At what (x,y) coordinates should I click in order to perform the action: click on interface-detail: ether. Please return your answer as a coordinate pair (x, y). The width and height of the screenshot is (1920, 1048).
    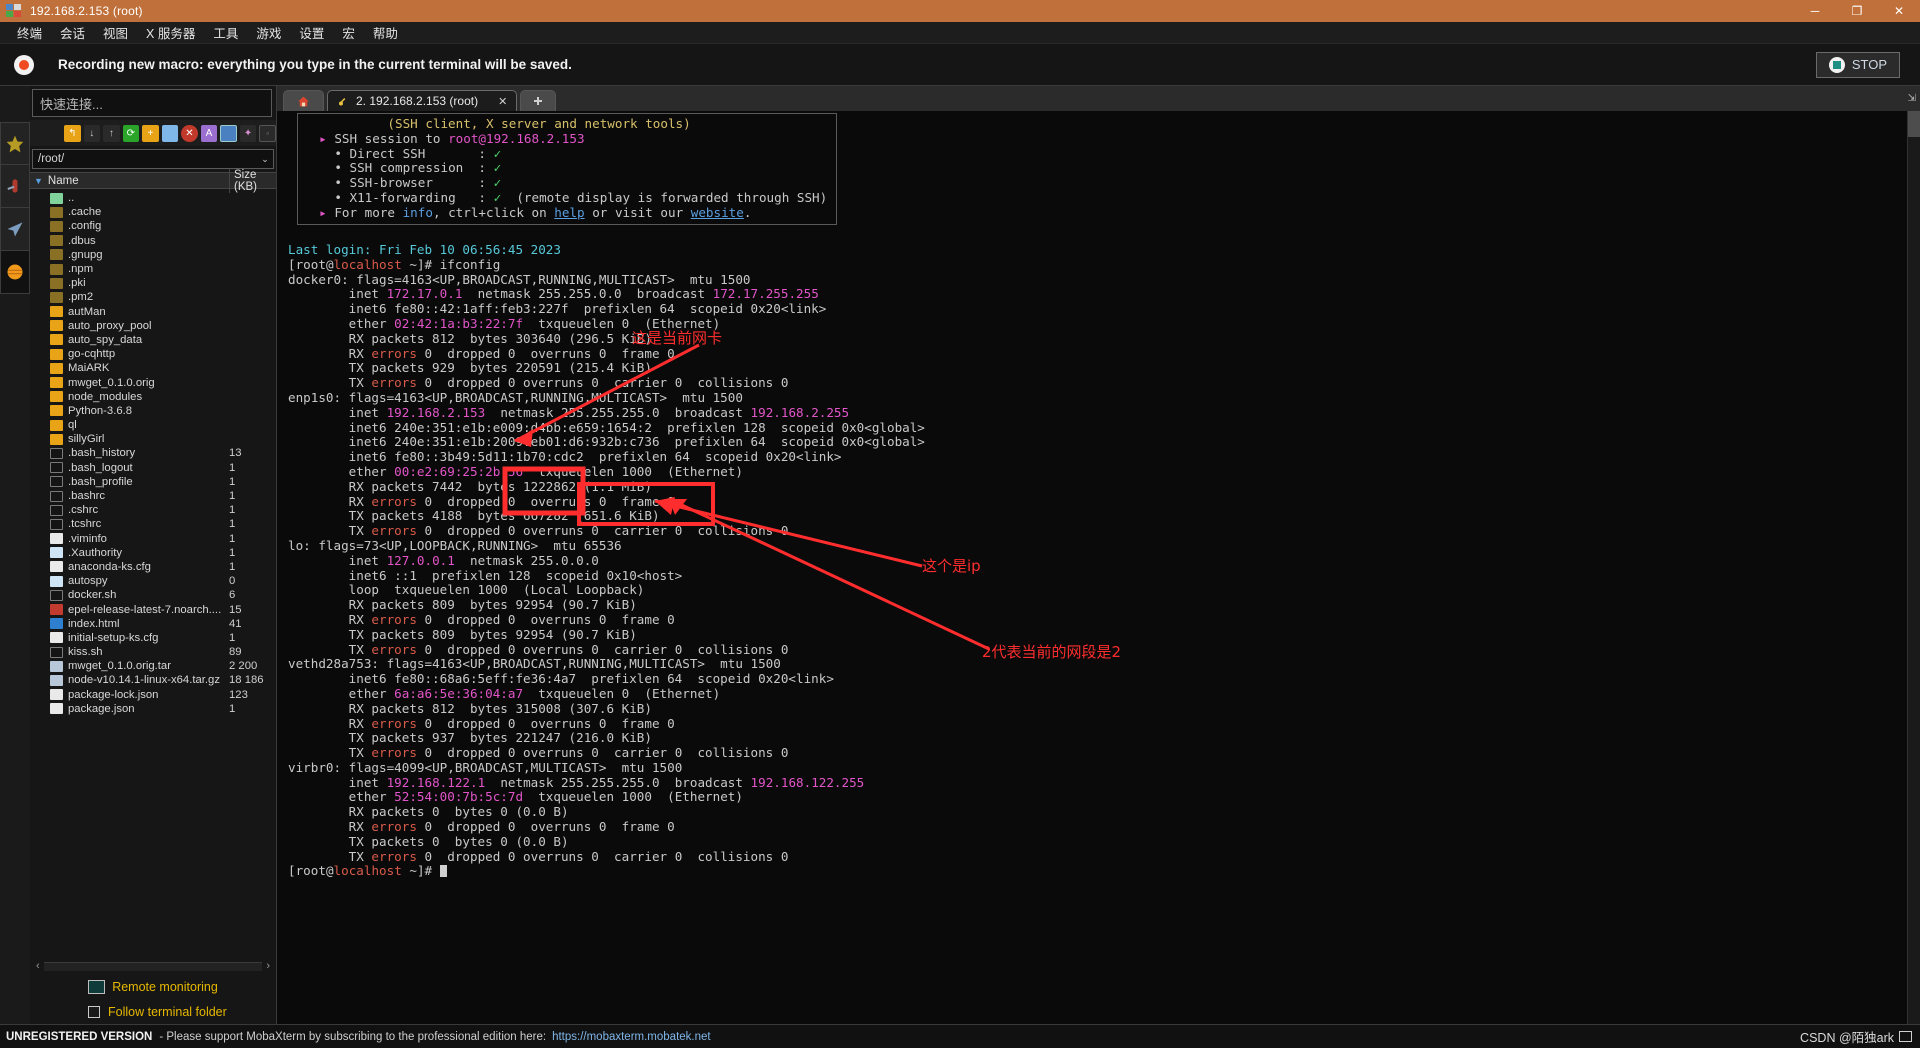
    Looking at the image, I should click on (341, 471).